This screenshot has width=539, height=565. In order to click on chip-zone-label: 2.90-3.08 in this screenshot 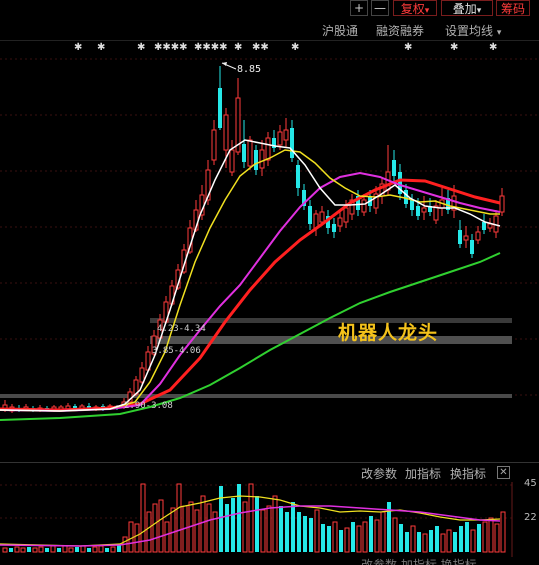, I will do `click(148, 406)`.